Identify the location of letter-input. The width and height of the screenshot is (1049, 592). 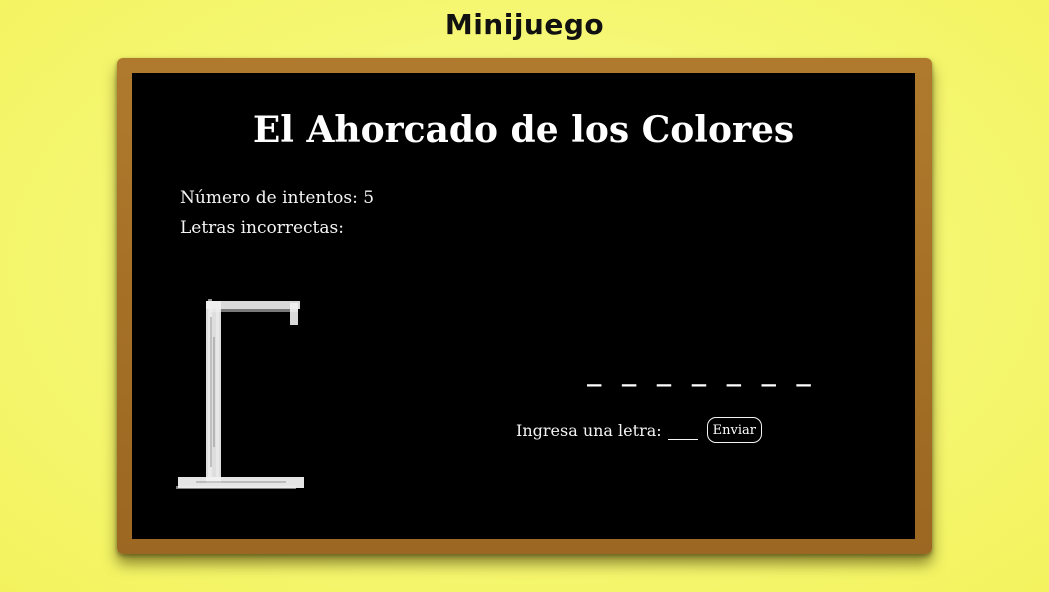
(682, 430).